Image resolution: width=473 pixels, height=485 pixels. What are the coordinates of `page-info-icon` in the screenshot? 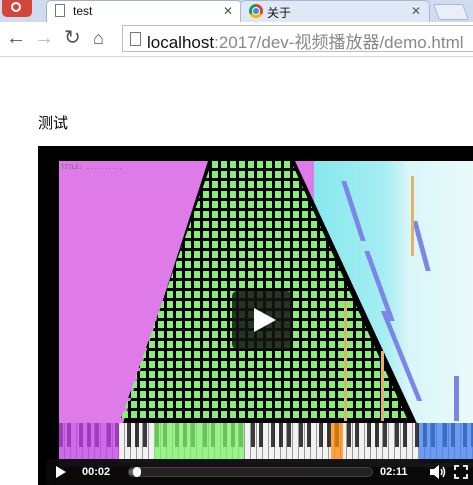 It's located at (135, 39).